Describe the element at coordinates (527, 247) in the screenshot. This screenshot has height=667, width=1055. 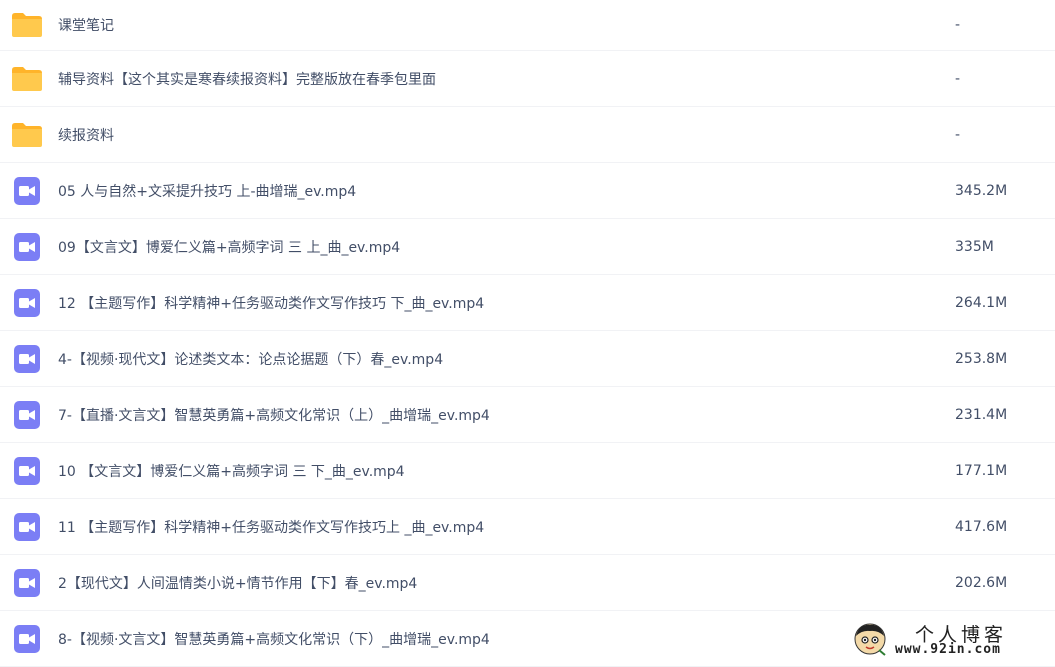
I see `file-row: 09【文言文】博爱仁义篇+高频字词 三 上_曲_ev.mp4 335M` at that location.